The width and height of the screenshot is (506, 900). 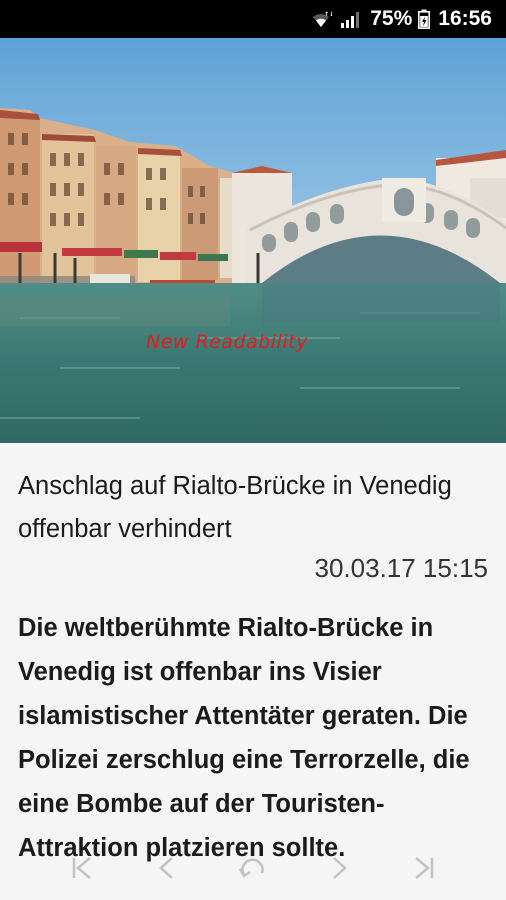 What do you see at coordinates (227, 342) in the screenshot?
I see `readability-watermark: New Readability` at bounding box center [227, 342].